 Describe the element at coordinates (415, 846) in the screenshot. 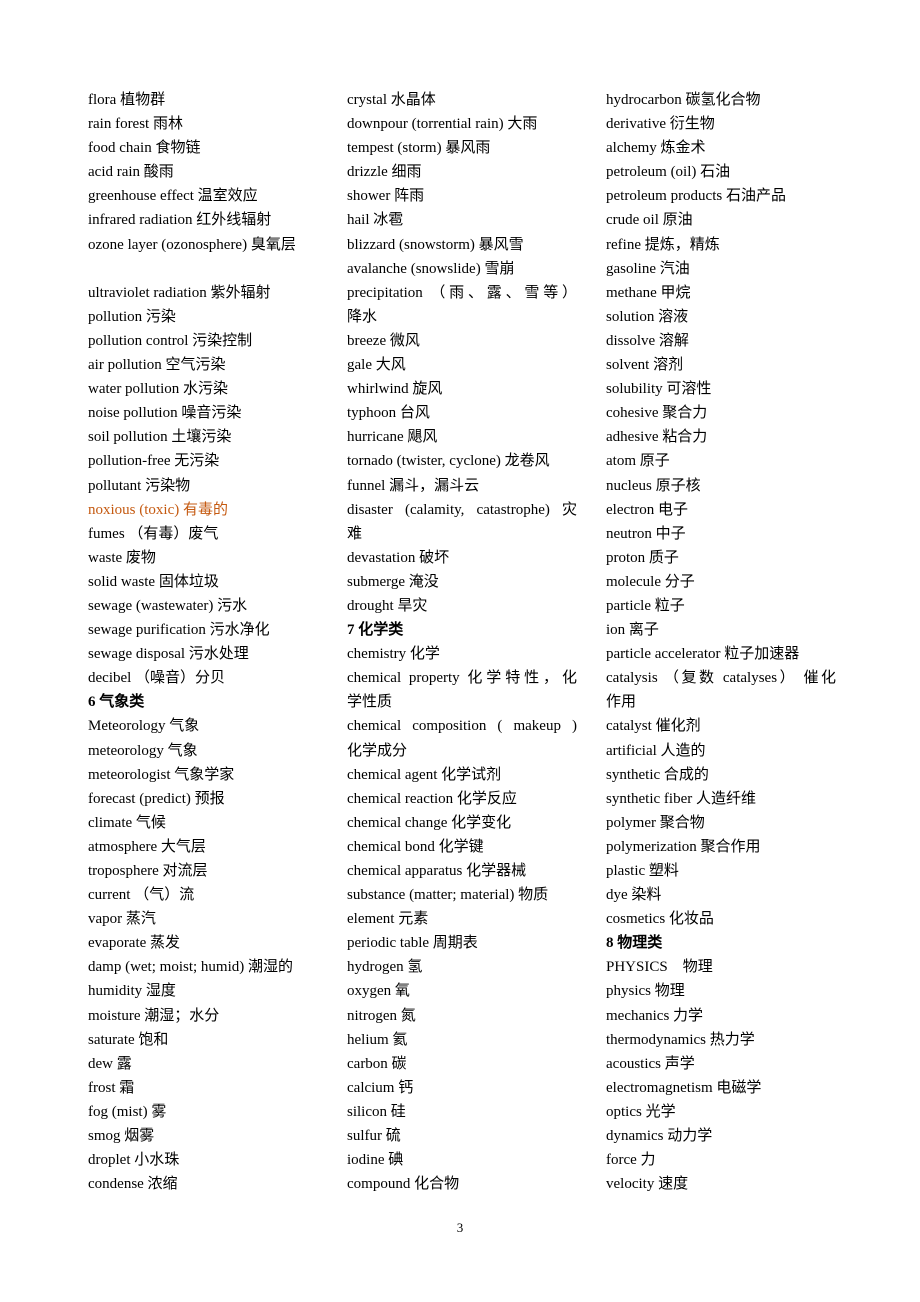

I see `vocab-entry: chemical bond 化学键` at that location.